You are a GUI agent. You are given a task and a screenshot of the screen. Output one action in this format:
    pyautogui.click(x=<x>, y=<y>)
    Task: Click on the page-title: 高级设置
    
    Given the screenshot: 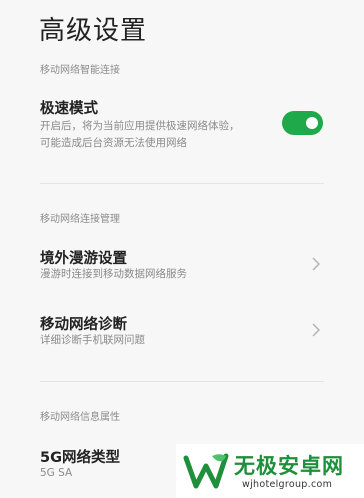 What is the action you would take?
    pyautogui.click(x=93, y=31)
    